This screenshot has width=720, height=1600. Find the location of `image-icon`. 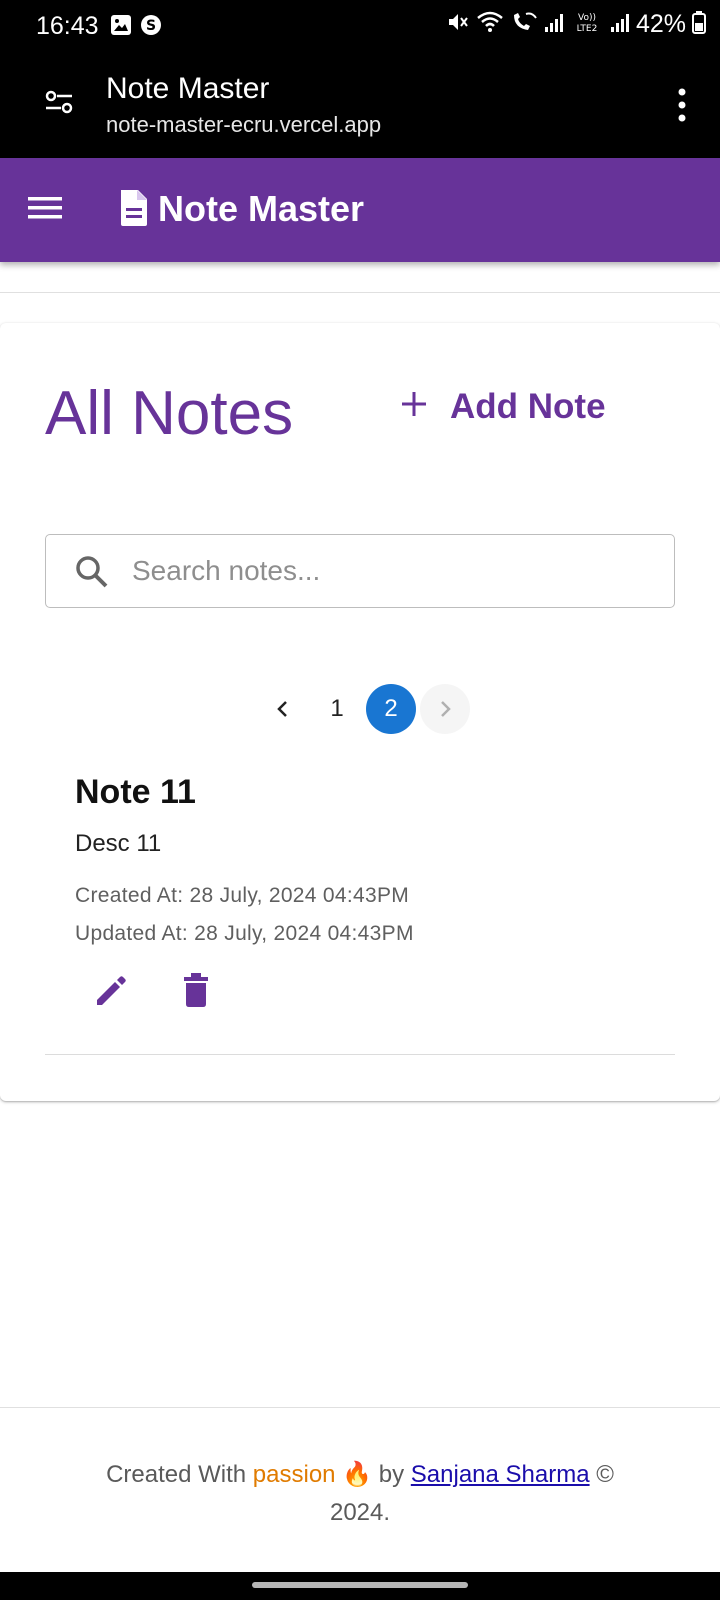

image-icon is located at coordinates (121, 27).